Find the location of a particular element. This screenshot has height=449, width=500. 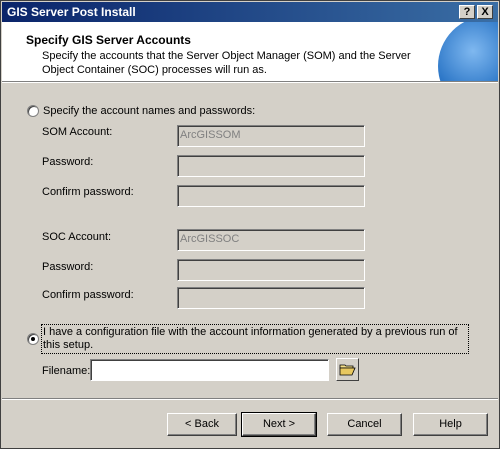

som-password-field is located at coordinates (271, 166).